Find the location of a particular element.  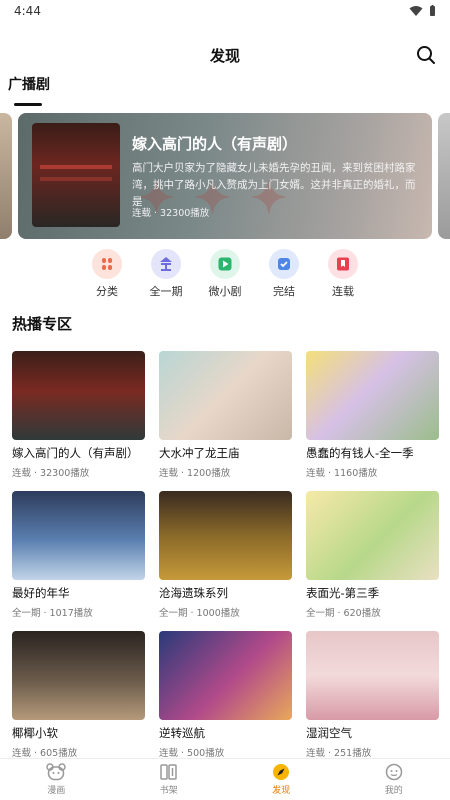

tab-label: 广播剧 is located at coordinates (29, 85).